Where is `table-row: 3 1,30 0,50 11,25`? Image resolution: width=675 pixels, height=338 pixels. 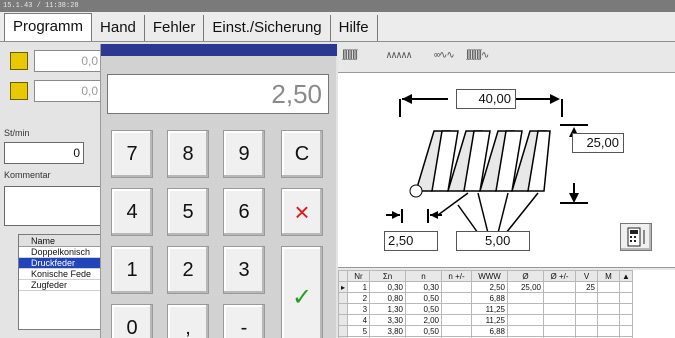
table-row: 3 1,30 0,50 11,25 is located at coordinates (485, 309).